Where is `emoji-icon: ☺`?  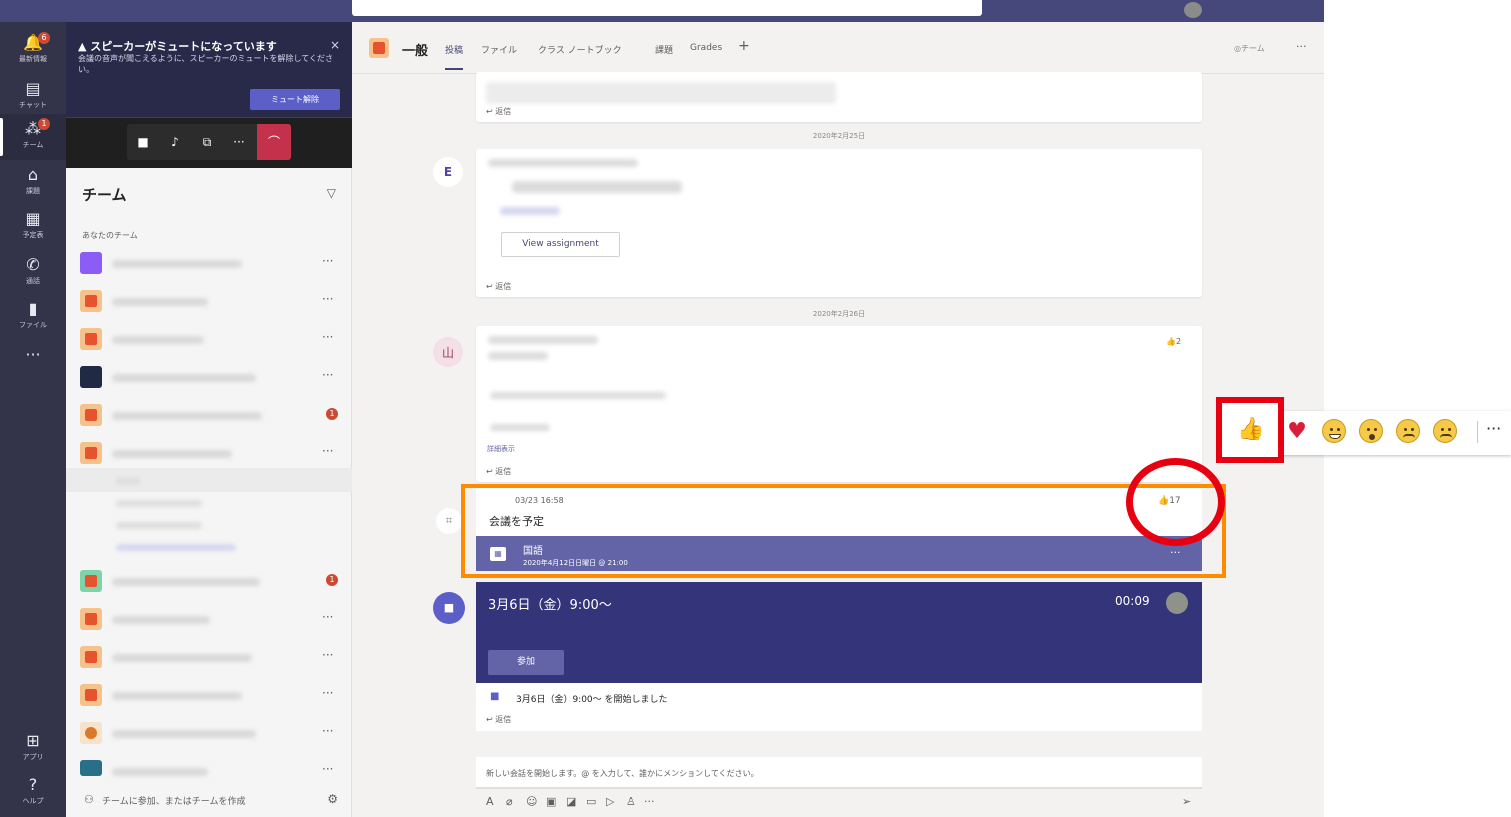 emoji-icon: ☺ is located at coordinates (531, 801).